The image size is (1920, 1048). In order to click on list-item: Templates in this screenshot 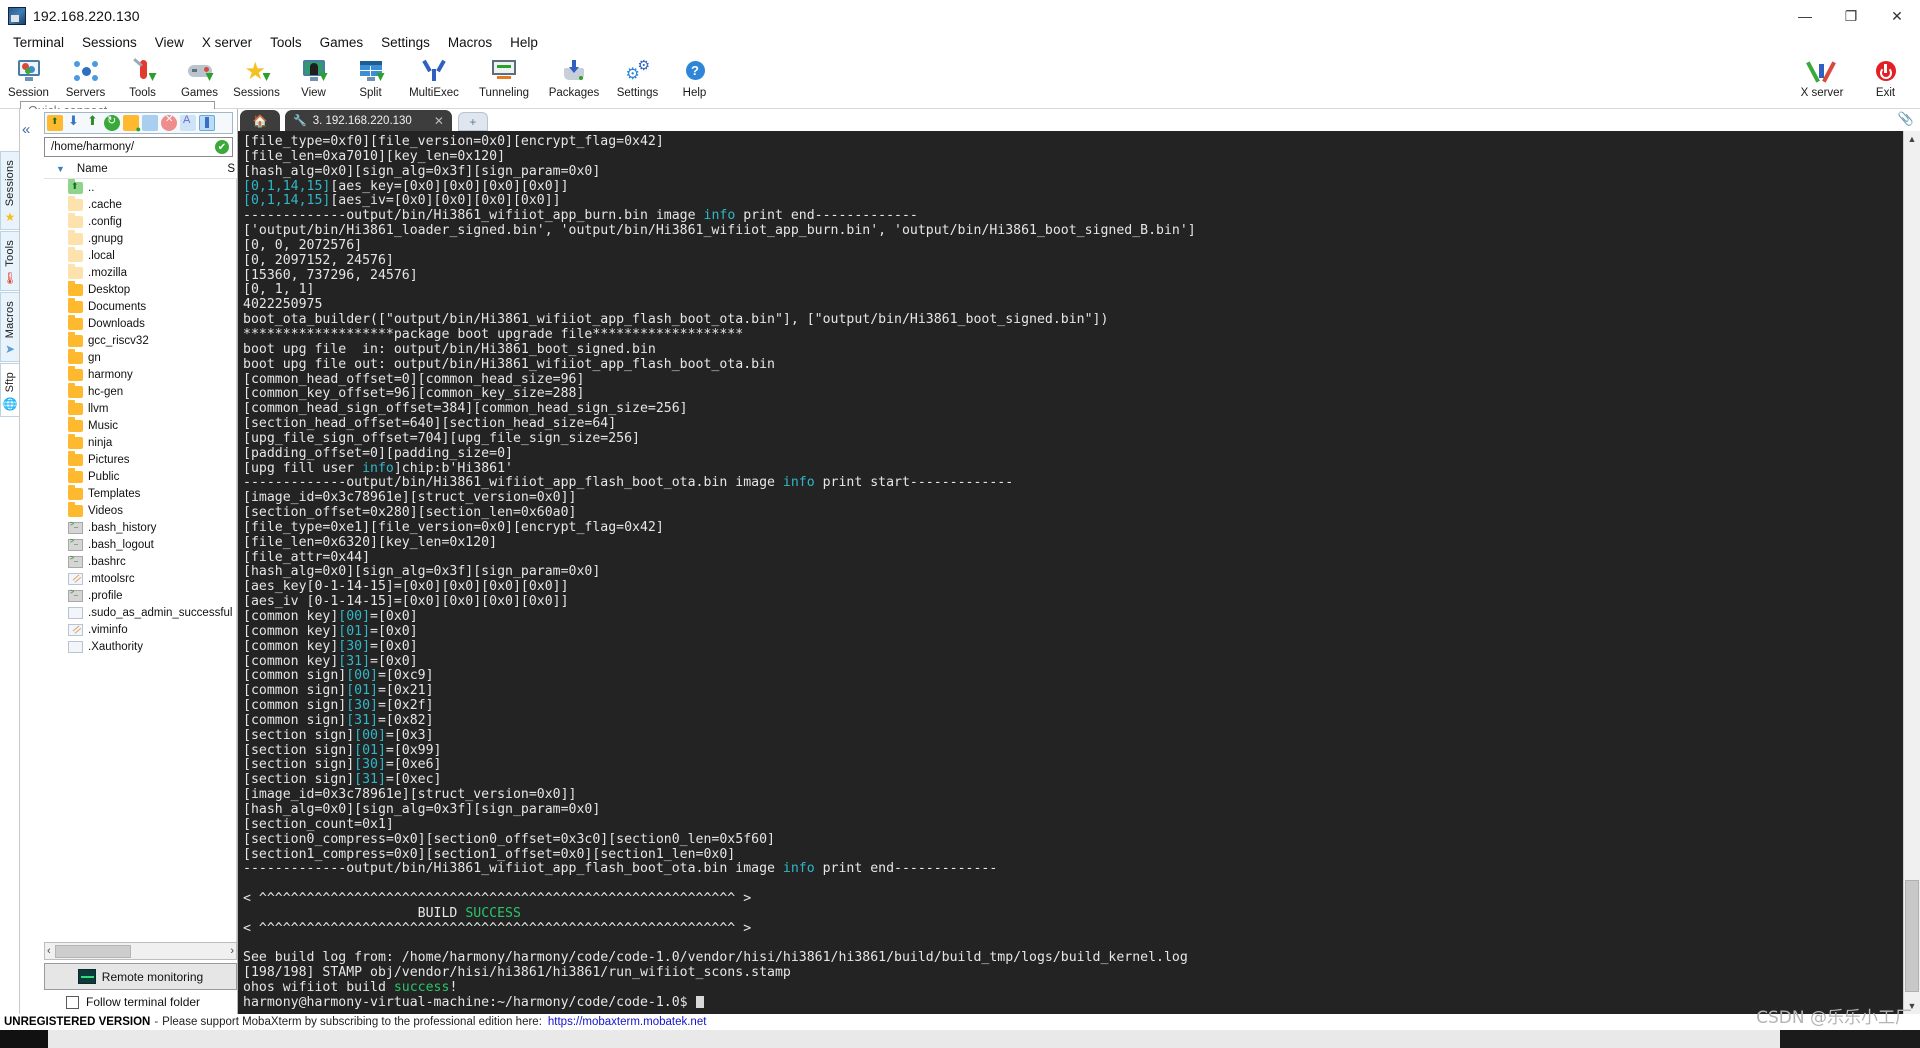, I will do `click(140, 493)`.